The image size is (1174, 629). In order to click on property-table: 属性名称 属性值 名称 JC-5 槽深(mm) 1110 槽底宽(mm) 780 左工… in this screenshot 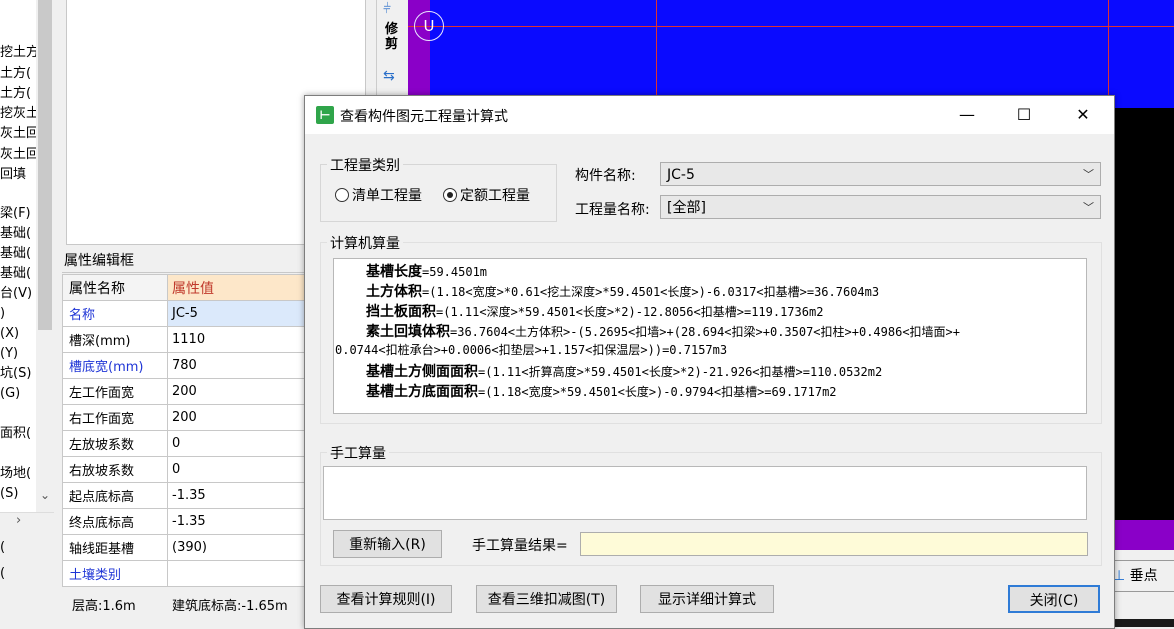, I will do `click(184, 430)`.